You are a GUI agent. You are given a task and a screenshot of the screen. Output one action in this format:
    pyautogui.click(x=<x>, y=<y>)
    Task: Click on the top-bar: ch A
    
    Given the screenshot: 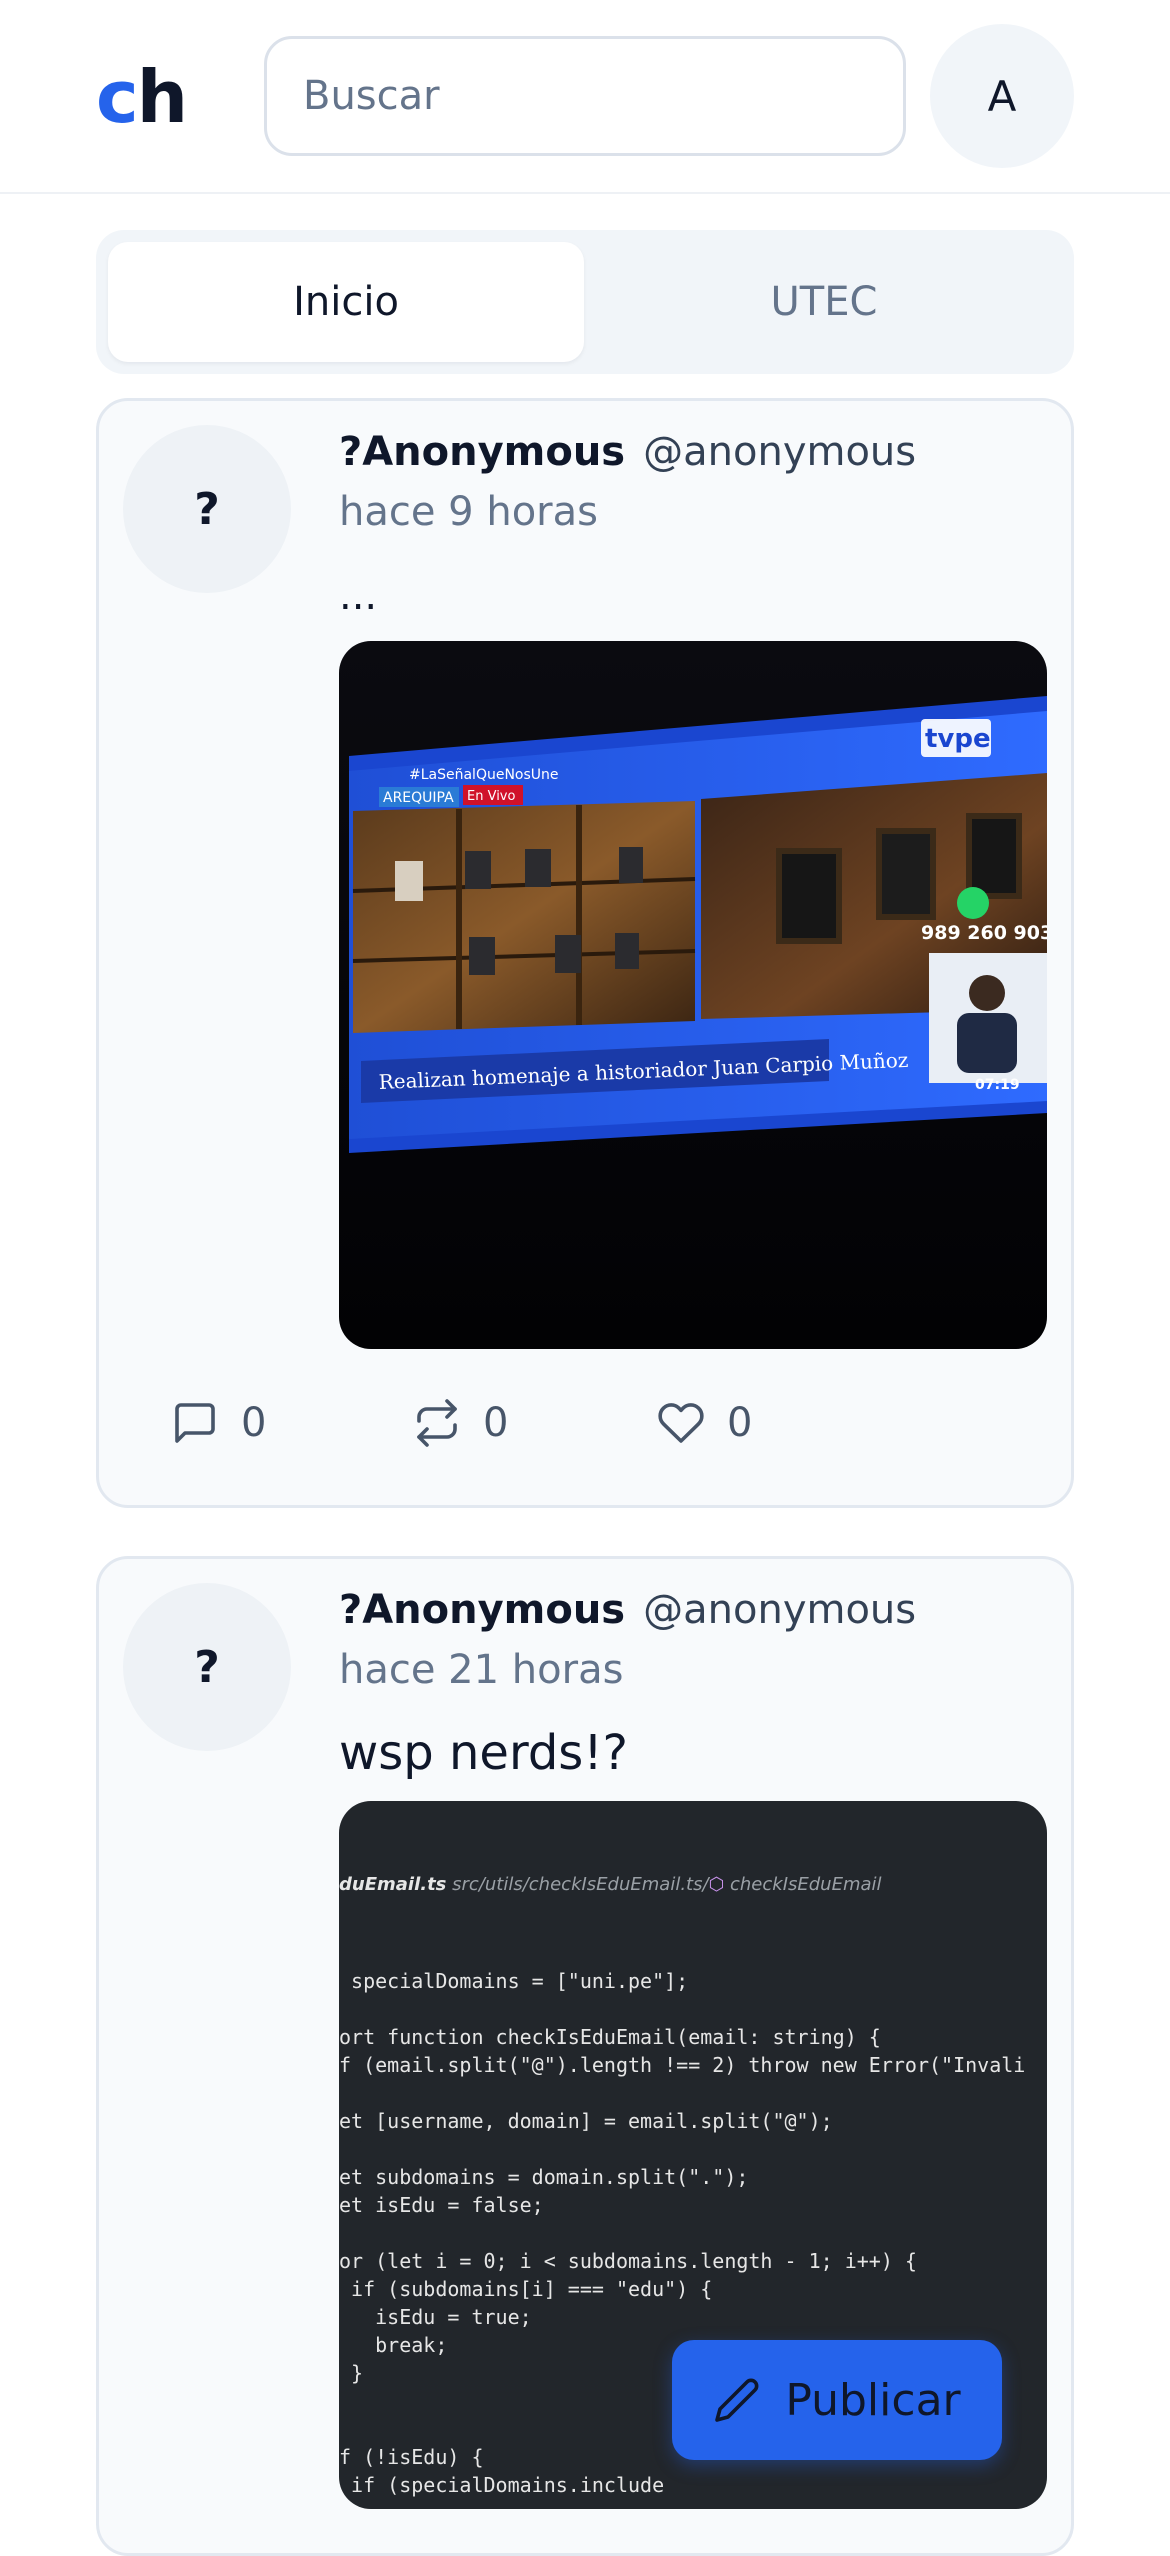 What is the action you would take?
    pyautogui.click(x=585, y=97)
    